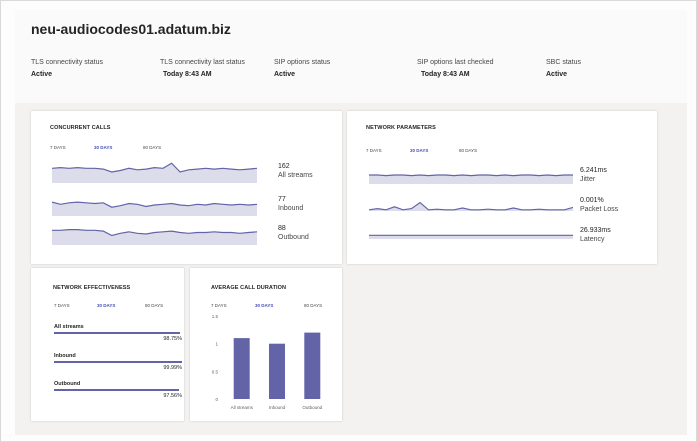  What do you see at coordinates (65, 356) in the screenshot?
I see `effectiveness-name: Inbound` at bounding box center [65, 356].